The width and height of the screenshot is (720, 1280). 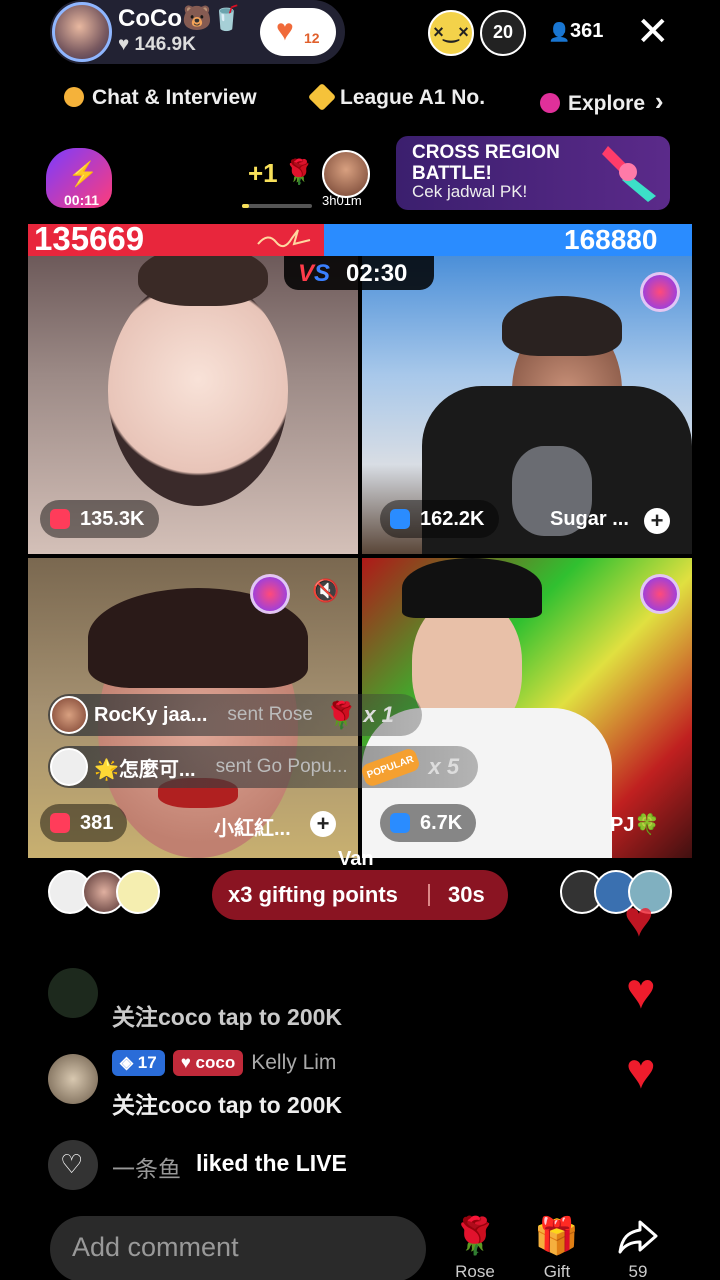 I want to click on gifting-multiplier-label: x3 gifting points, so click(x=313, y=894).